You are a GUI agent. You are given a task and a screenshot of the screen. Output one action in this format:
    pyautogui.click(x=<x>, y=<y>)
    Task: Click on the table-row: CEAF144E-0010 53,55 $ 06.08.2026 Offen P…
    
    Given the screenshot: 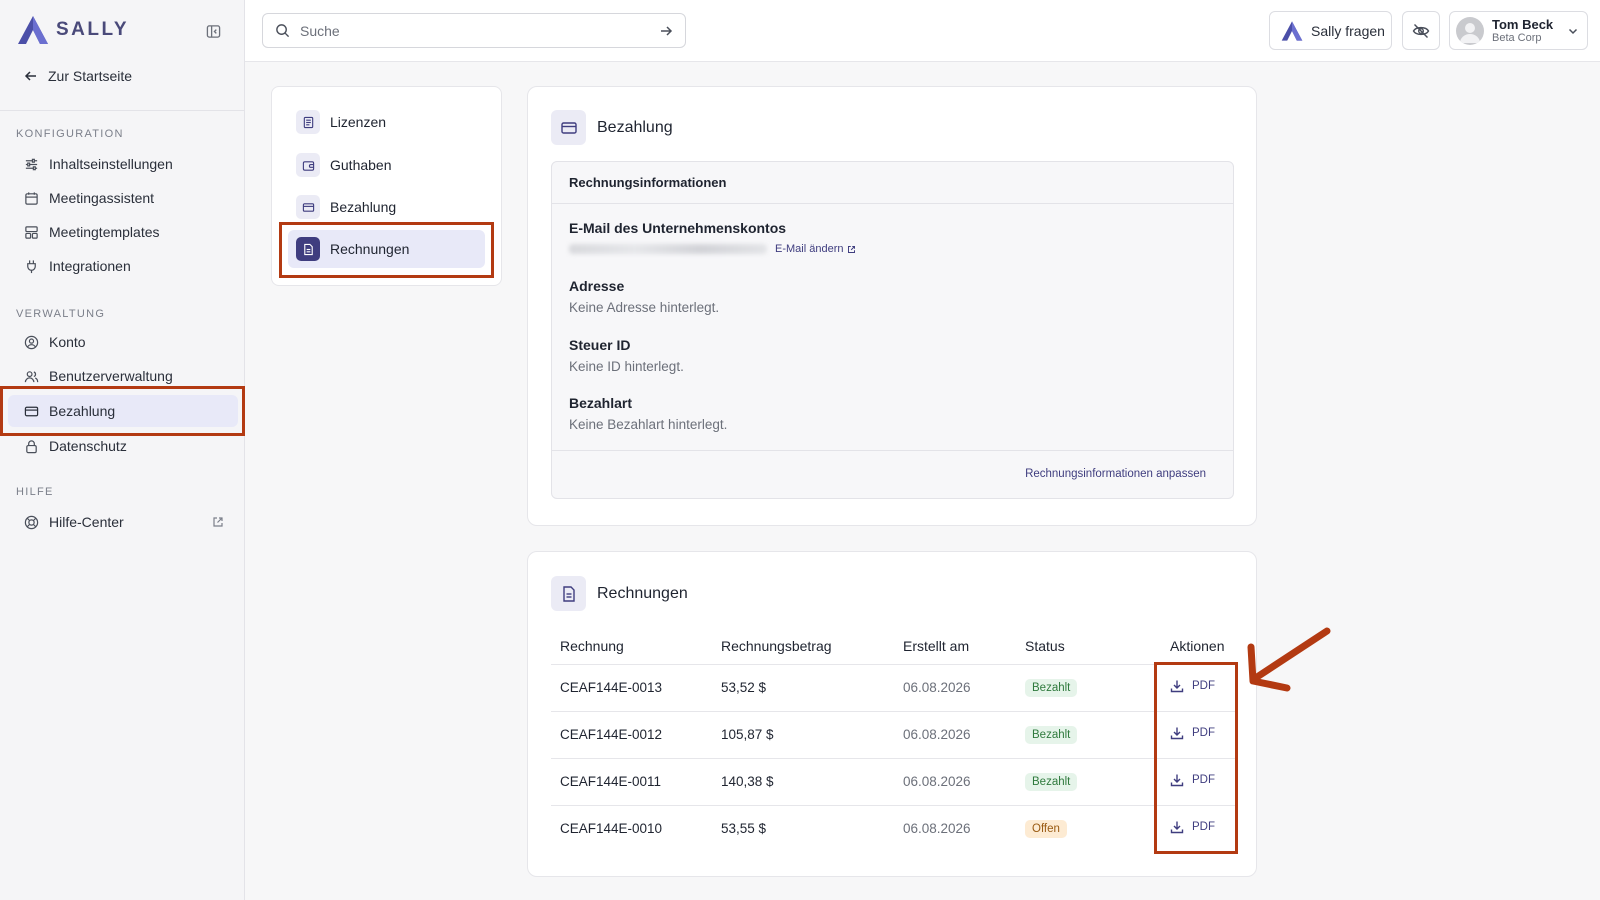 What is the action you would take?
    pyautogui.click(x=893, y=828)
    